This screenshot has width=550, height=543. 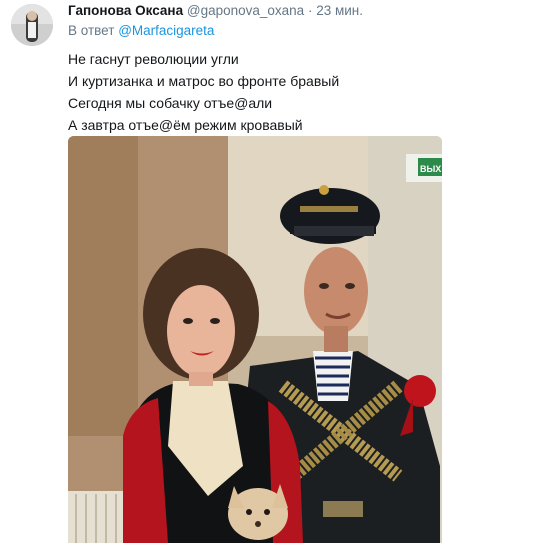 I want to click on tweet-line: А завтра отъе@ём режим кровавый, so click(x=185, y=125).